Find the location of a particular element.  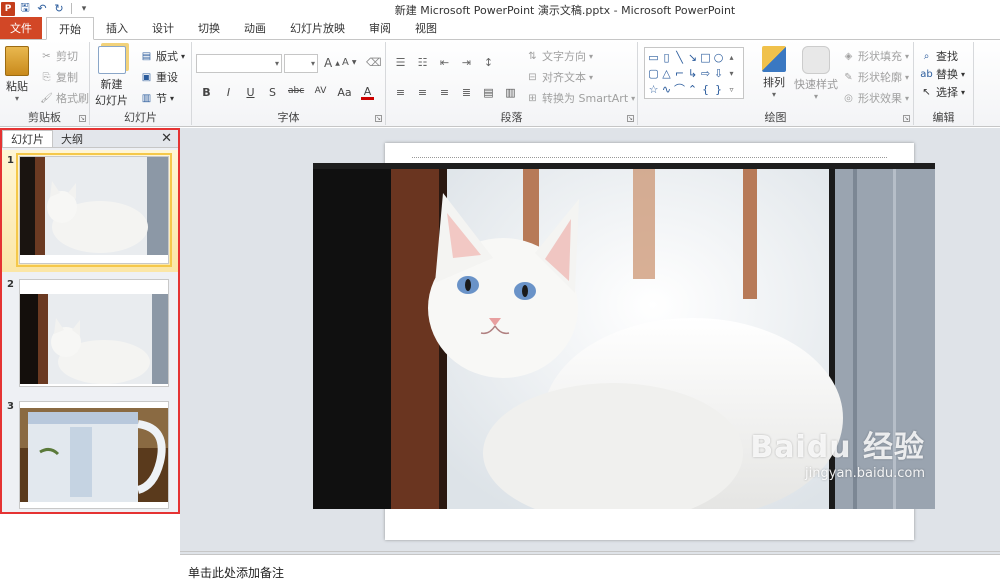

shapes-gallery: ▭ ▯ ╲ ↘ □ ○ ▴ ▢ △ ⌐ ↳ ⇨ ⇩ ▾ ☆ ∿ ⌒ ⌃{} ▿ is located at coordinates (694, 73).